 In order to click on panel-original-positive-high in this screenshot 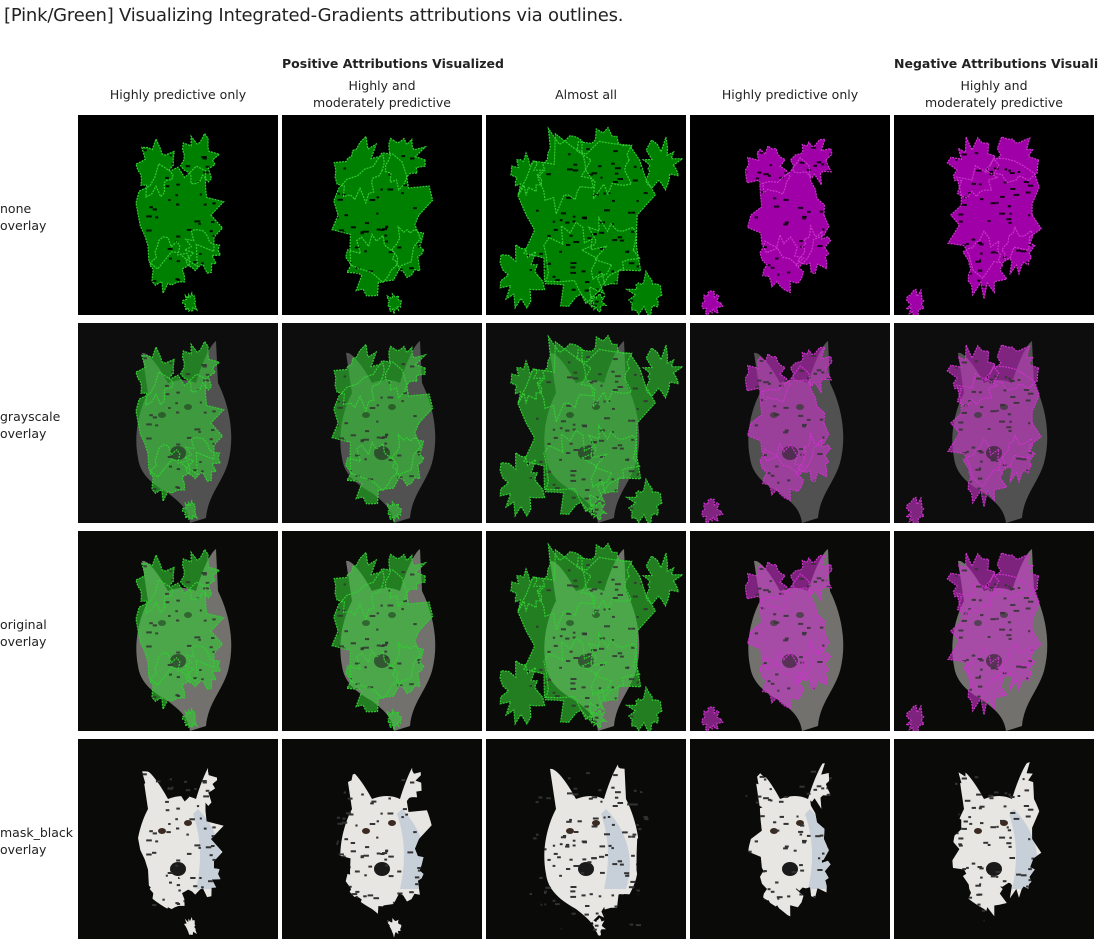, I will do `click(178, 631)`.